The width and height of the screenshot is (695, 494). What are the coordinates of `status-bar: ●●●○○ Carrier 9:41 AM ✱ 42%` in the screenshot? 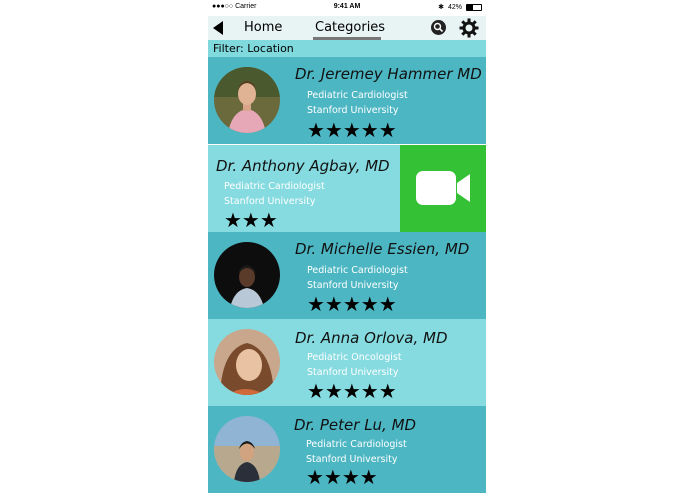 It's located at (347, 8).